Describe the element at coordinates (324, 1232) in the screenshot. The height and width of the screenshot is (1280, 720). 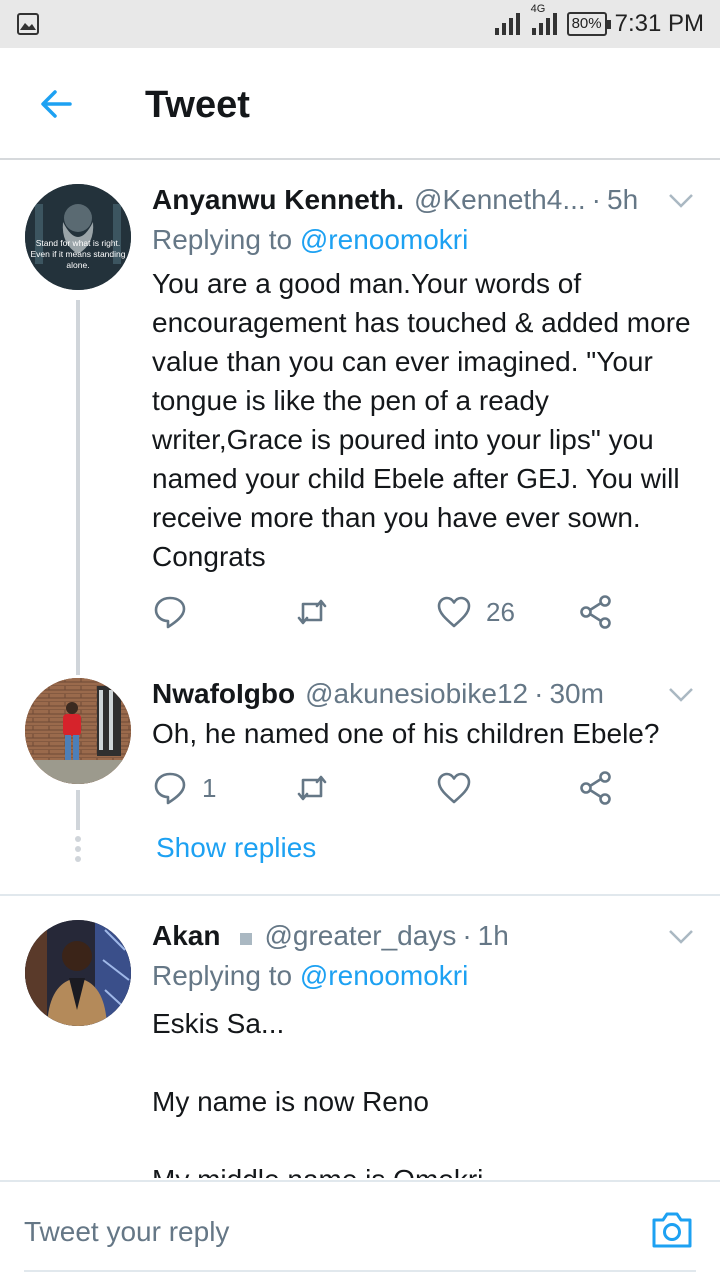
I see `reply-input` at that location.